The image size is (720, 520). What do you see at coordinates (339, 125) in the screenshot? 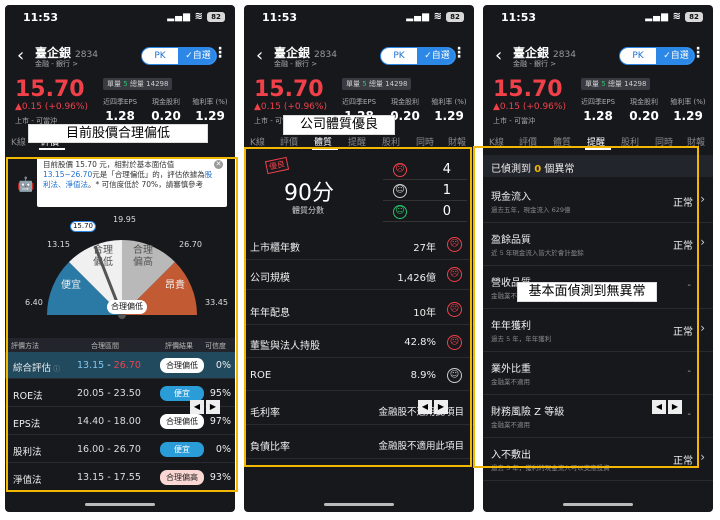
I see `caption-health: 公司體質優良` at bounding box center [339, 125].